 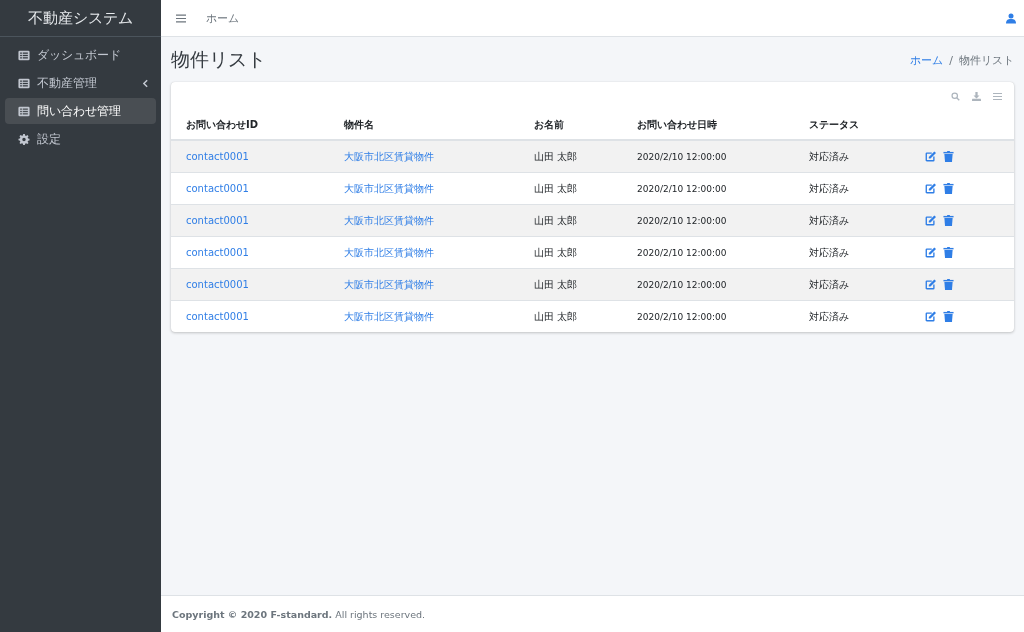 I want to click on breadcrumb-link: ホーム, so click(x=927, y=60).